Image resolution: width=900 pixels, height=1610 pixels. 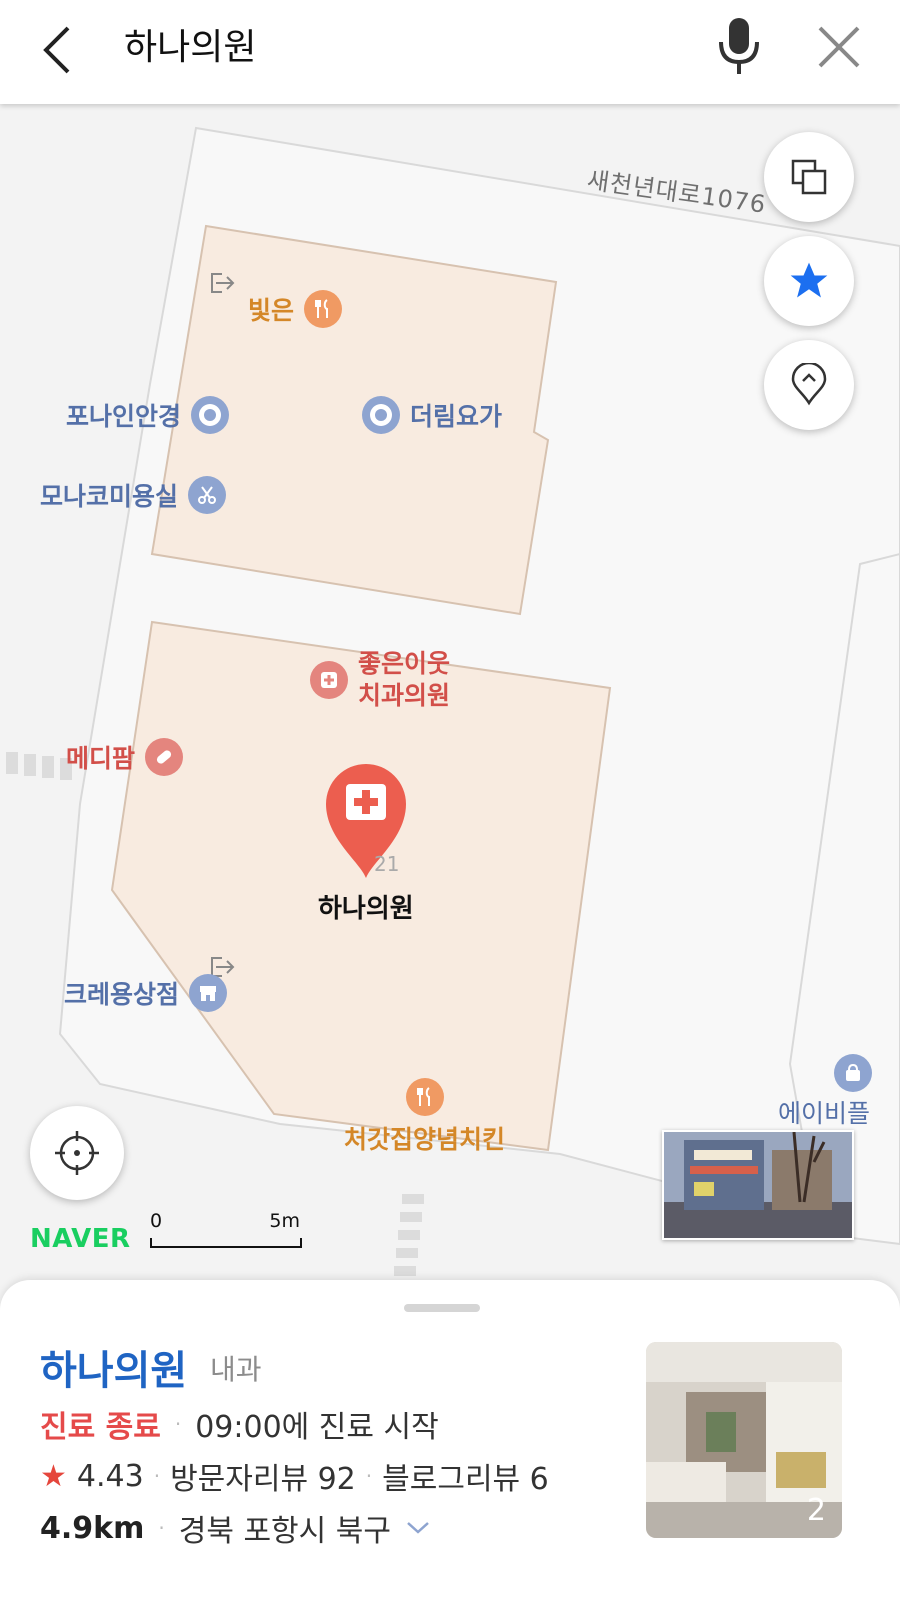 I want to click on pill-icon, so click(x=164, y=757).